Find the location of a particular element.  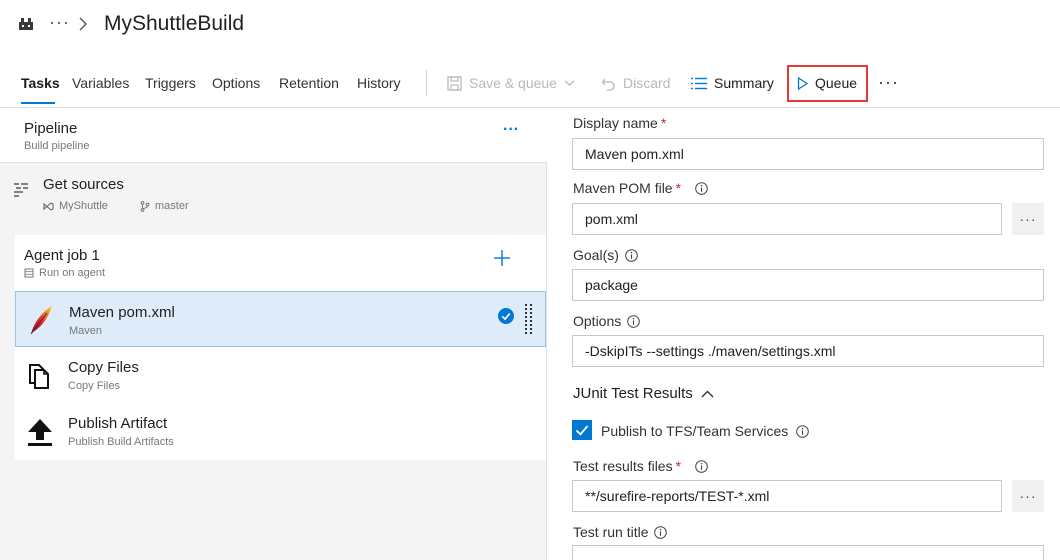

build-pipeline-icon is located at coordinates (26, 24).